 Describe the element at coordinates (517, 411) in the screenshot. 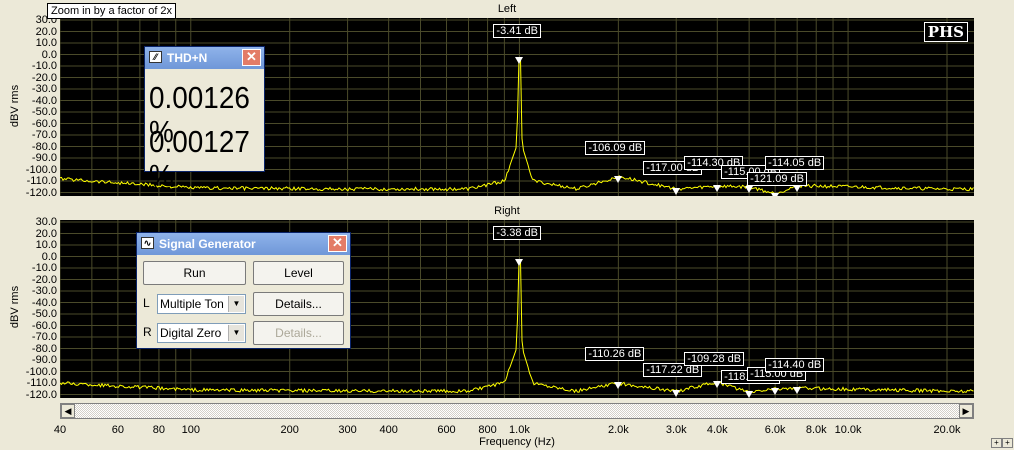

I see `horizontal-scrollbar: ◀ ▶` at that location.